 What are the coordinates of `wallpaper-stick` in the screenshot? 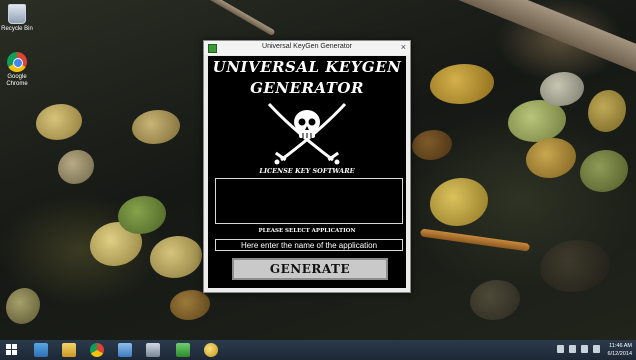 It's located at (475, 240).